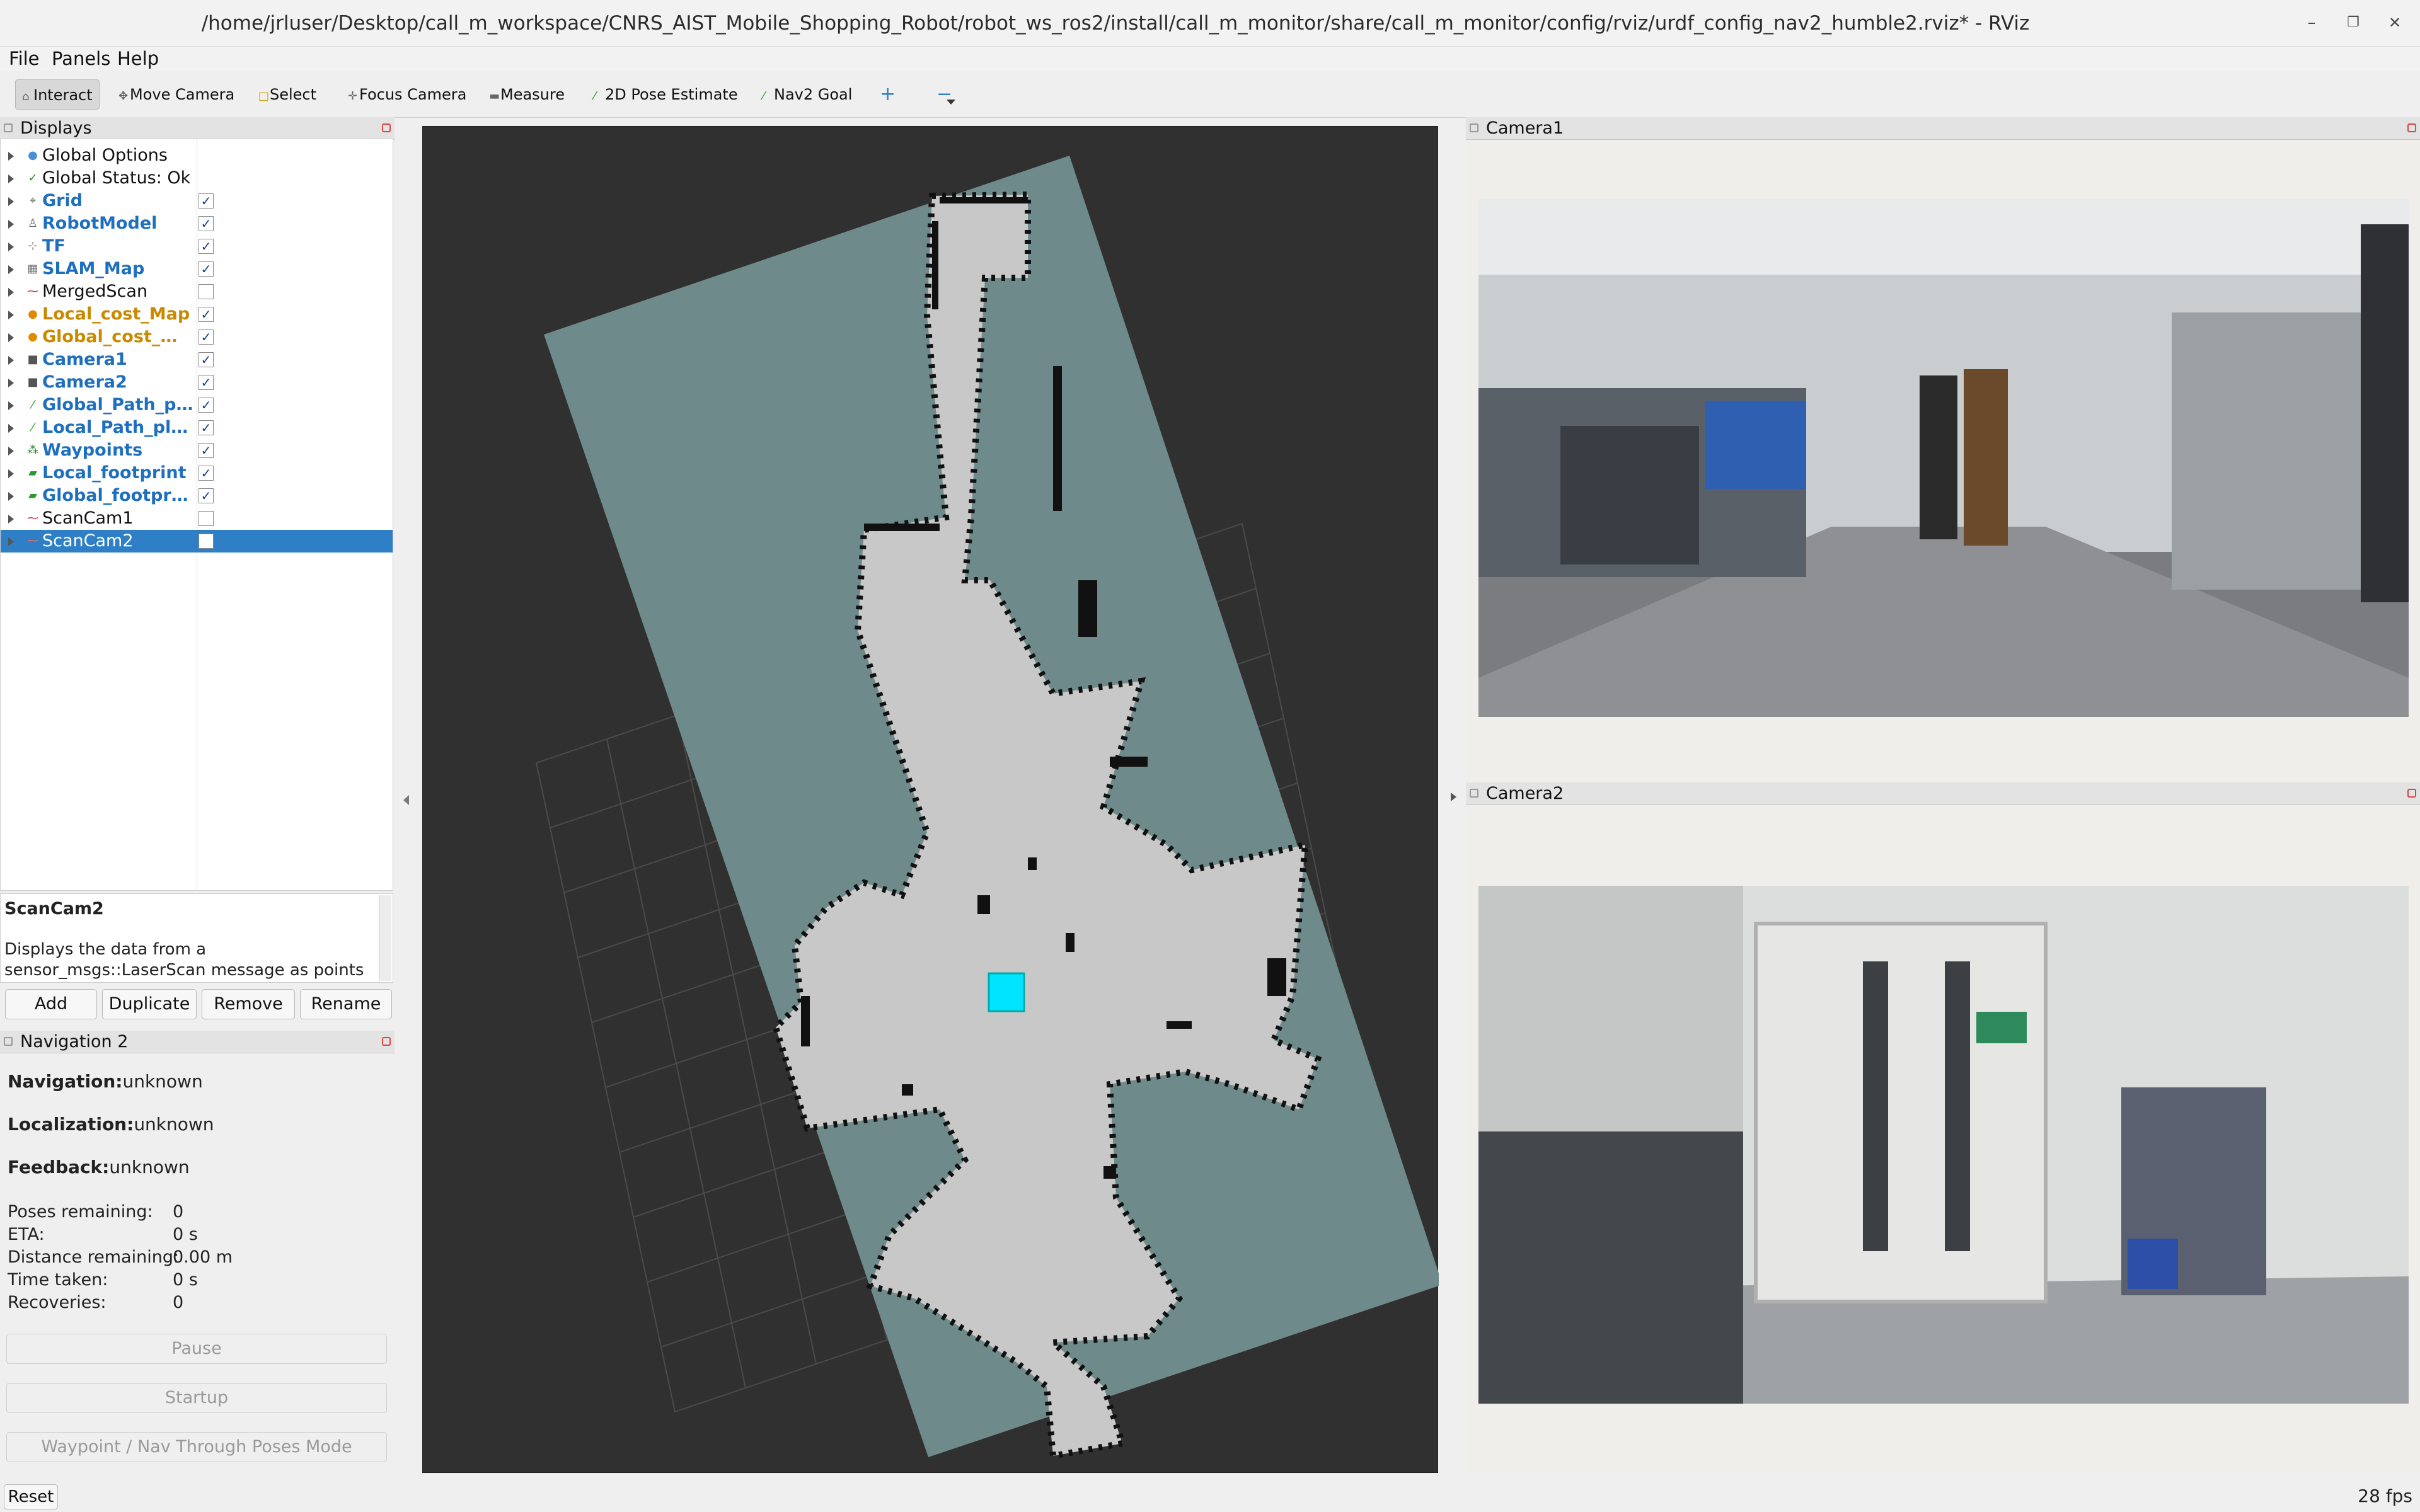 This screenshot has width=2420, height=1512. Describe the element at coordinates (2311, 22) in the screenshot. I see `minimize-icon: –` at that location.